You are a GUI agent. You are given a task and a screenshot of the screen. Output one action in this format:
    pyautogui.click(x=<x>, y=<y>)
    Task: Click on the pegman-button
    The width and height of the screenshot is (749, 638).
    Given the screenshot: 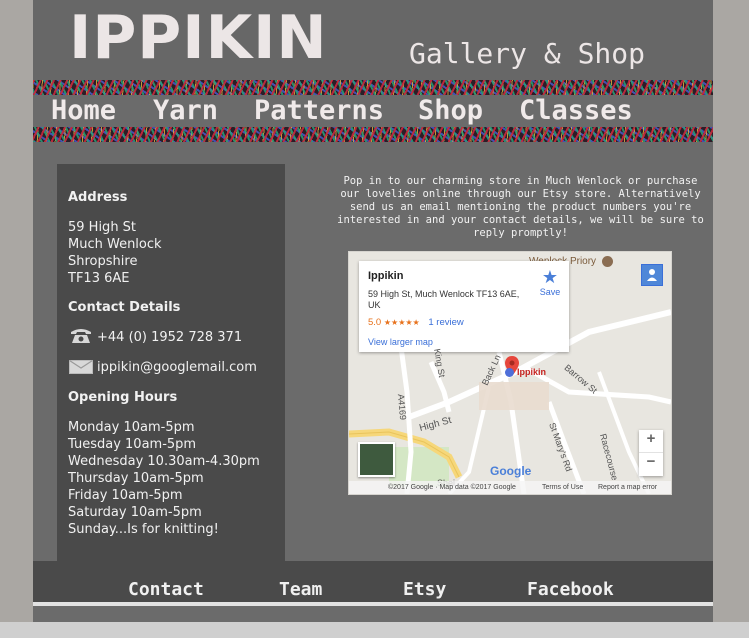 What is the action you would take?
    pyautogui.click(x=652, y=275)
    